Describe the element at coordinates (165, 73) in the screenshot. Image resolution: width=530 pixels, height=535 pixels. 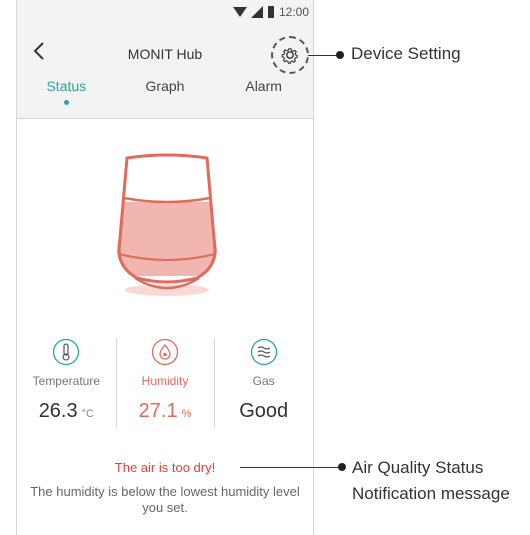
I see `app-header: MONIT Hub Status Graph Alarm` at that location.